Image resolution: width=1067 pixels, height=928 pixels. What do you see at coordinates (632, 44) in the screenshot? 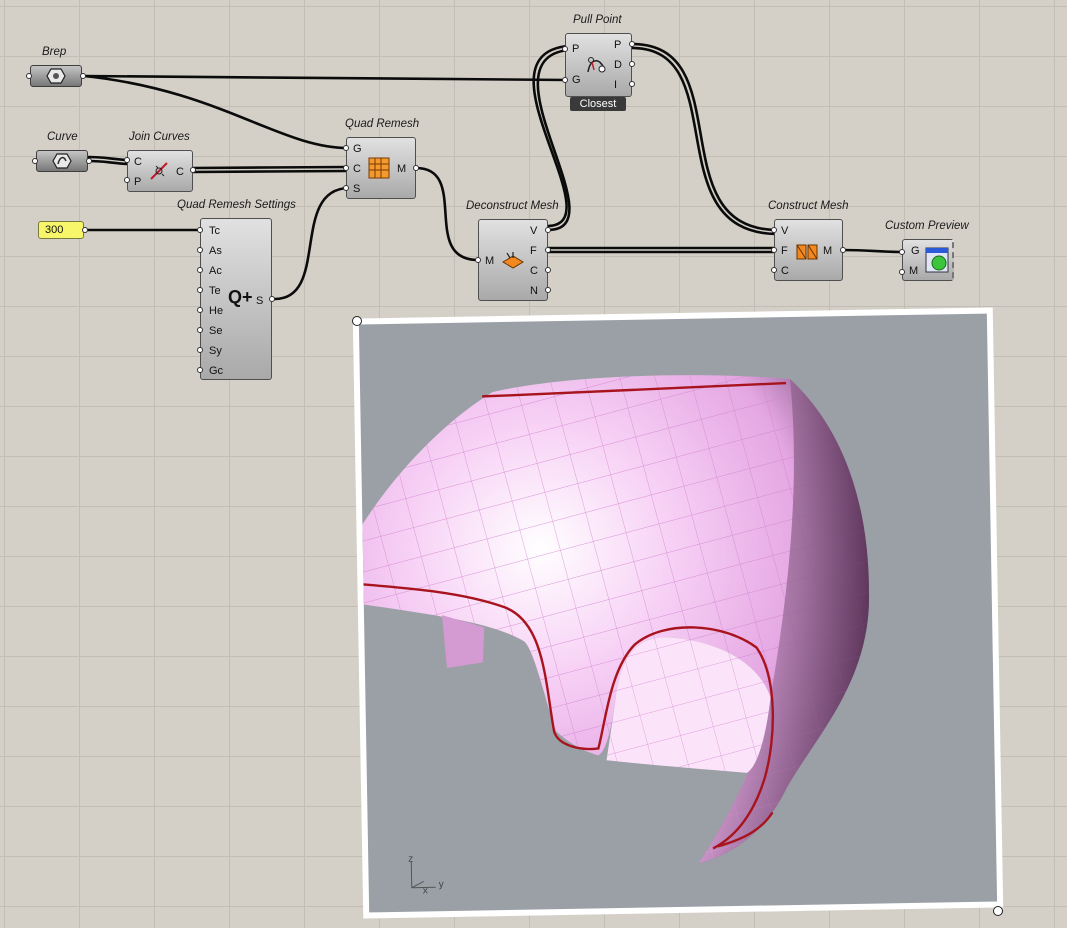
I see `pull-point-p-out-grip` at bounding box center [632, 44].